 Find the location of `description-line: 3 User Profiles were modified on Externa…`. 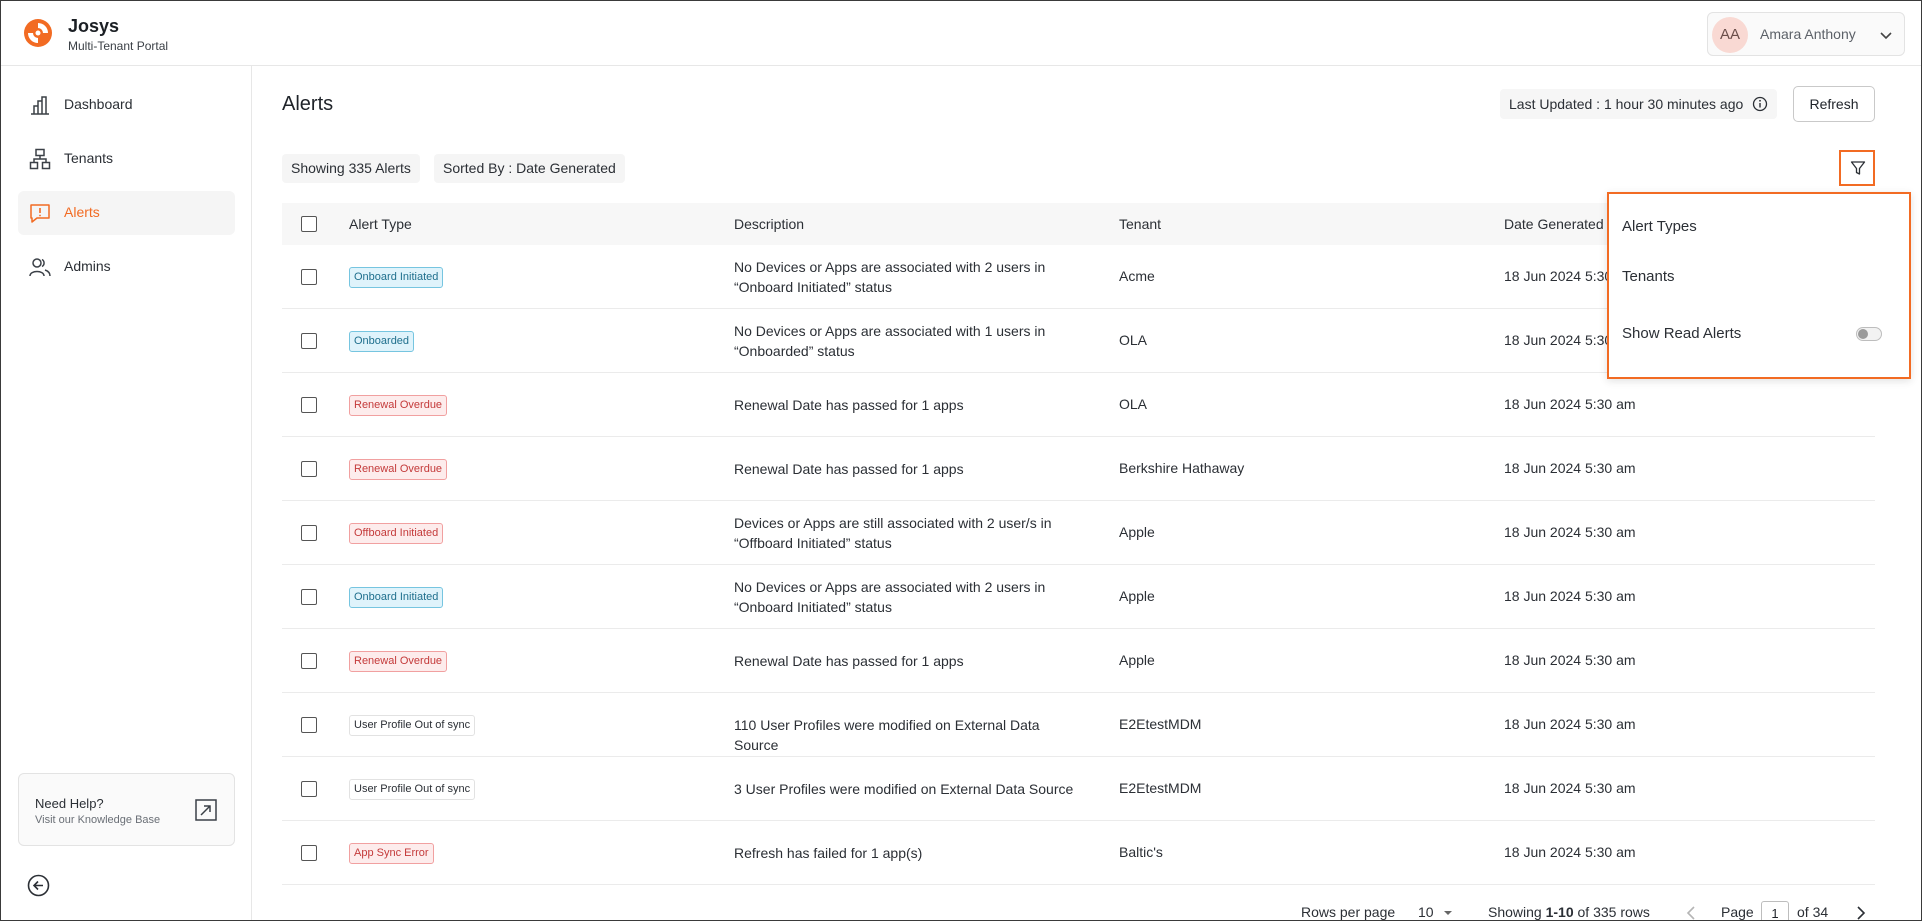

description-line: 3 User Profiles were modified on Externa… is located at coordinates (904, 789).